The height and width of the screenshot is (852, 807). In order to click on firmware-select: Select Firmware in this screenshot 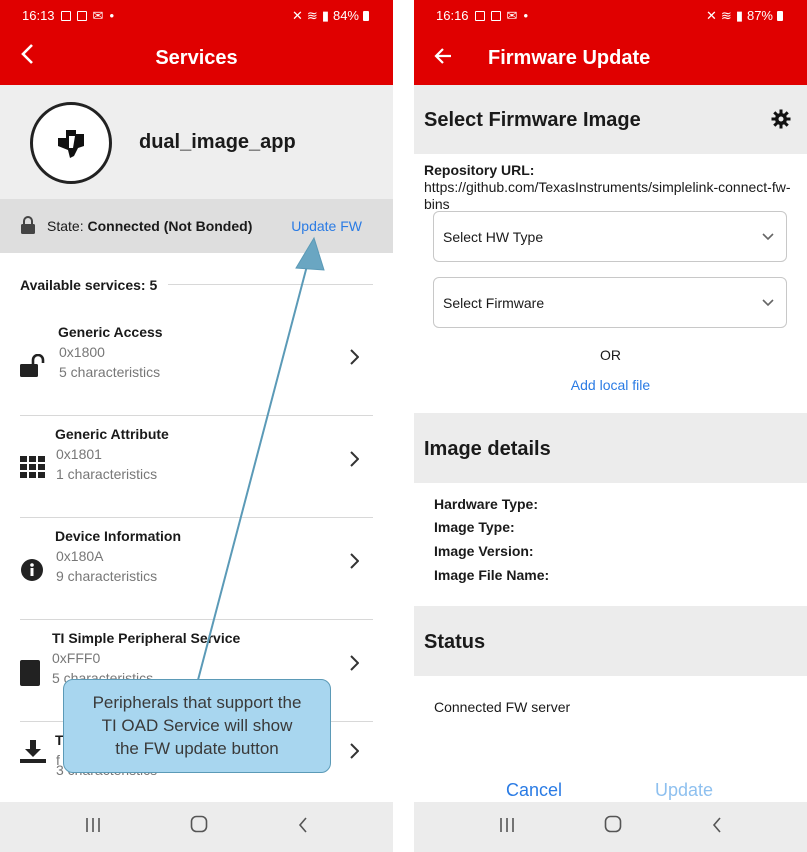, I will do `click(610, 302)`.